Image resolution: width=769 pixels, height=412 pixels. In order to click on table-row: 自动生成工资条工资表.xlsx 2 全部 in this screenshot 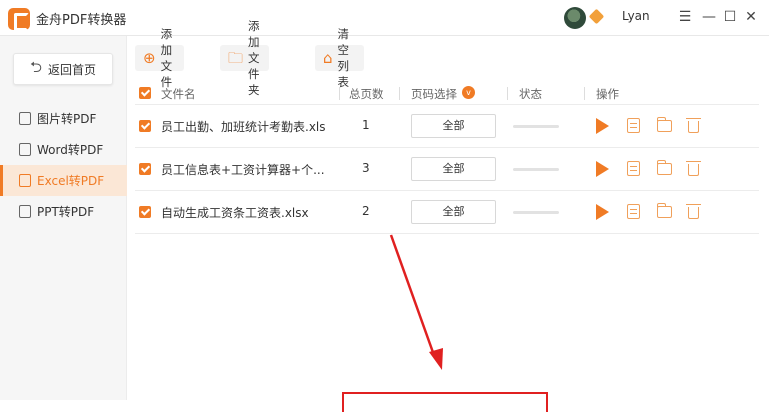, I will do `click(447, 212)`.